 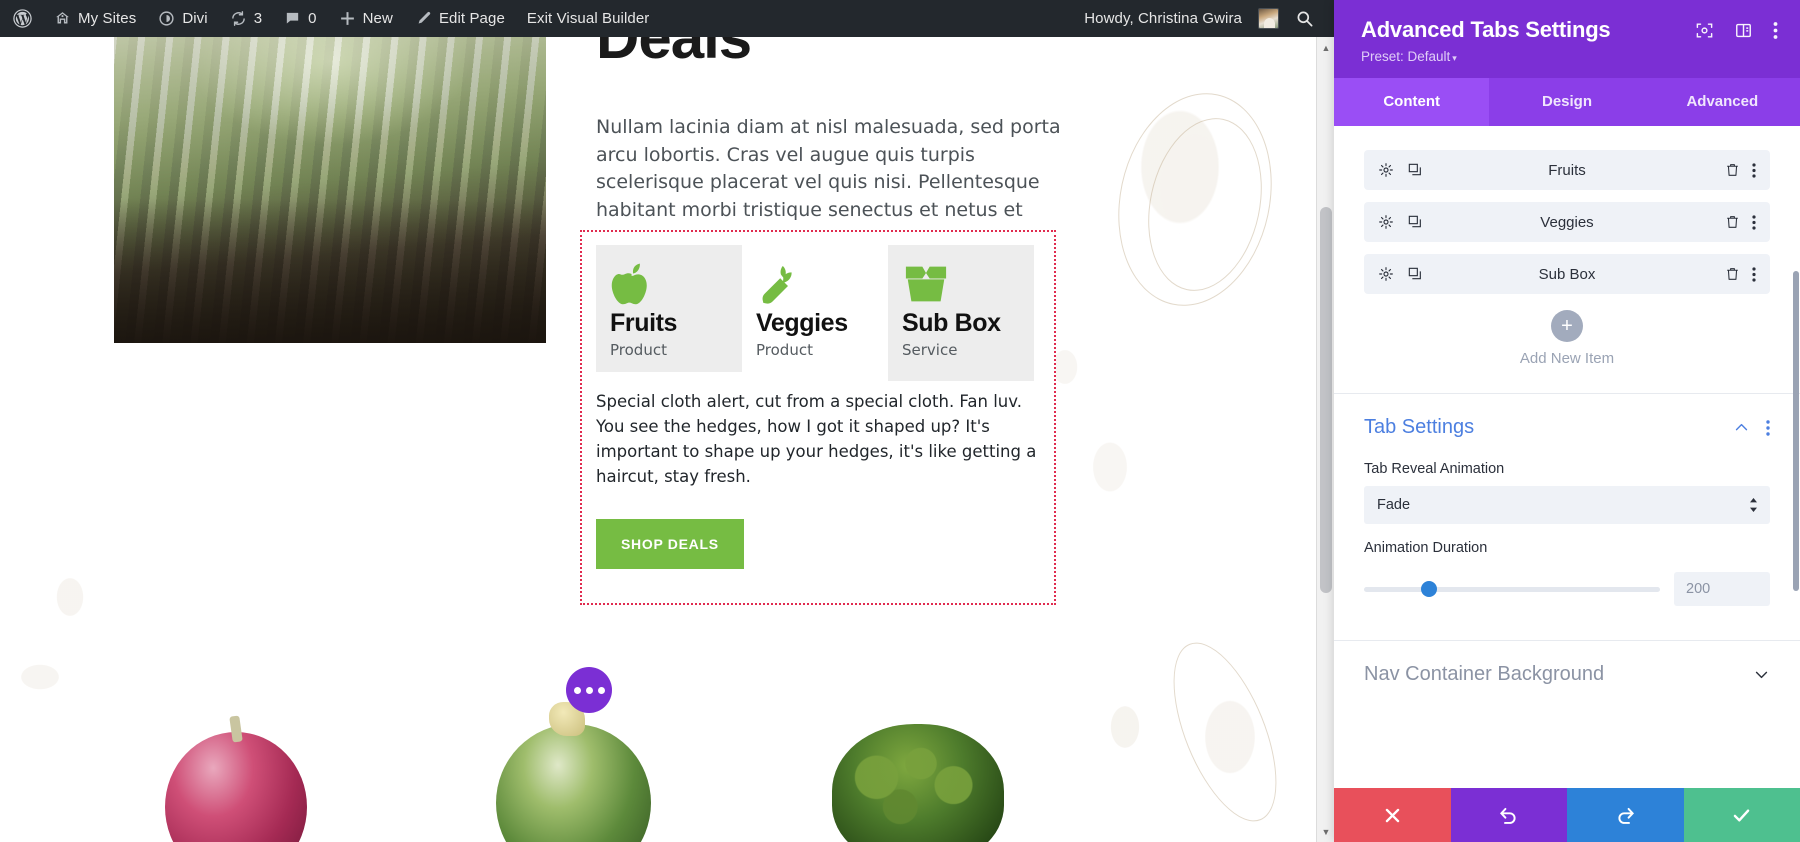 What do you see at coordinates (930, 350) in the screenshot?
I see `tab-sub-box-subtitle: Service` at bounding box center [930, 350].